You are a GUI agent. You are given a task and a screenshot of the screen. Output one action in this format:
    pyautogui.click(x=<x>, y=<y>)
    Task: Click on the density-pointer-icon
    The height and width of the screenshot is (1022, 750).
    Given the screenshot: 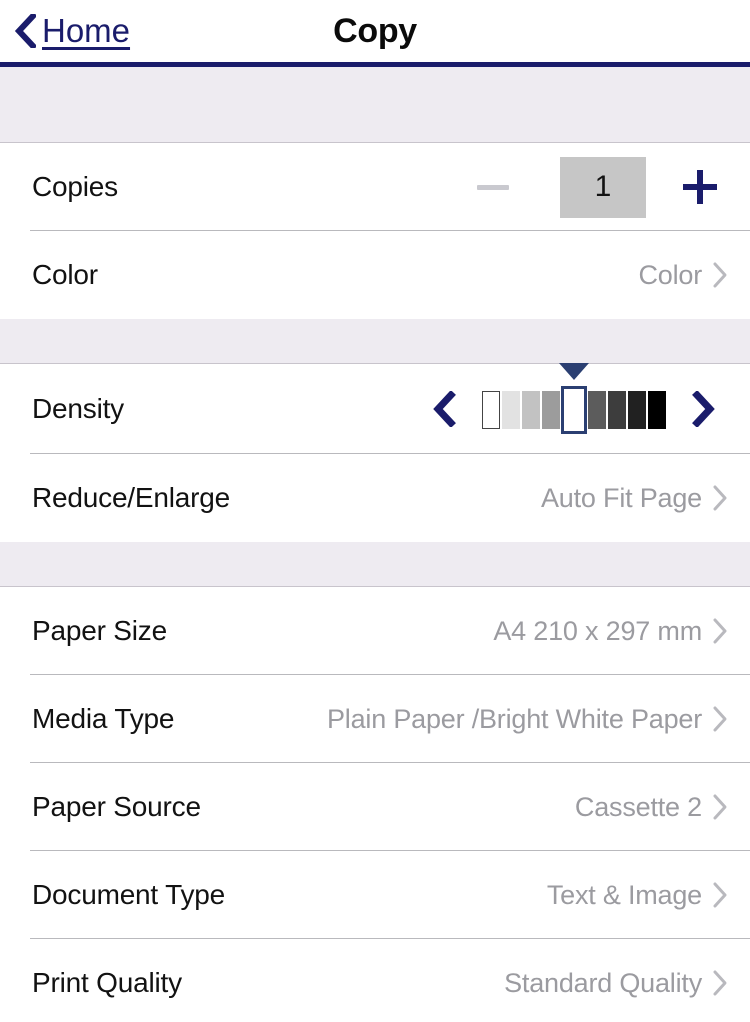 What is the action you would take?
    pyautogui.click(x=574, y=371)
    